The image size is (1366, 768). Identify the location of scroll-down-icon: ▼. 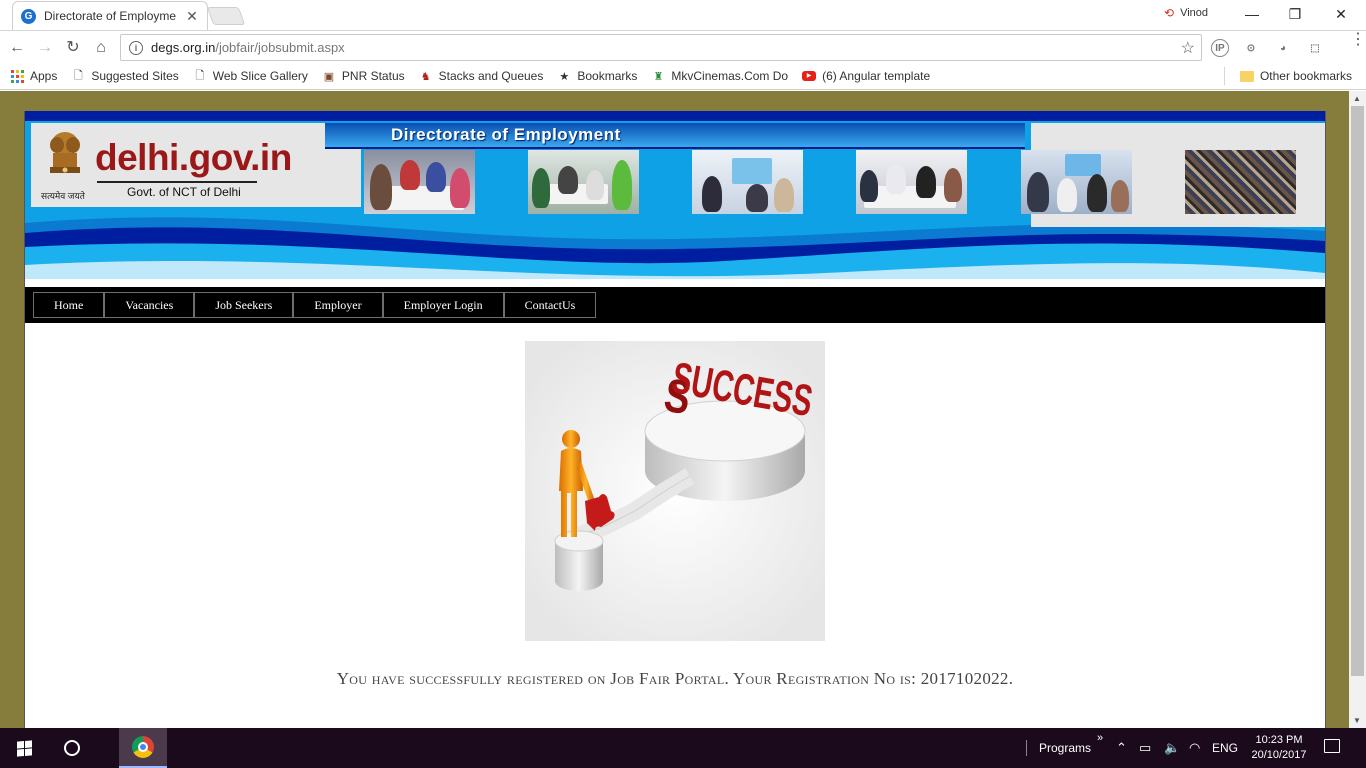
(1357, 720).